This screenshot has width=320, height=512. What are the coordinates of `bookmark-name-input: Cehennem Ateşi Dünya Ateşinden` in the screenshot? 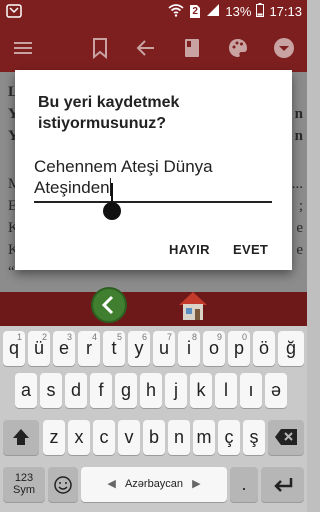 It's located at (153, 177).